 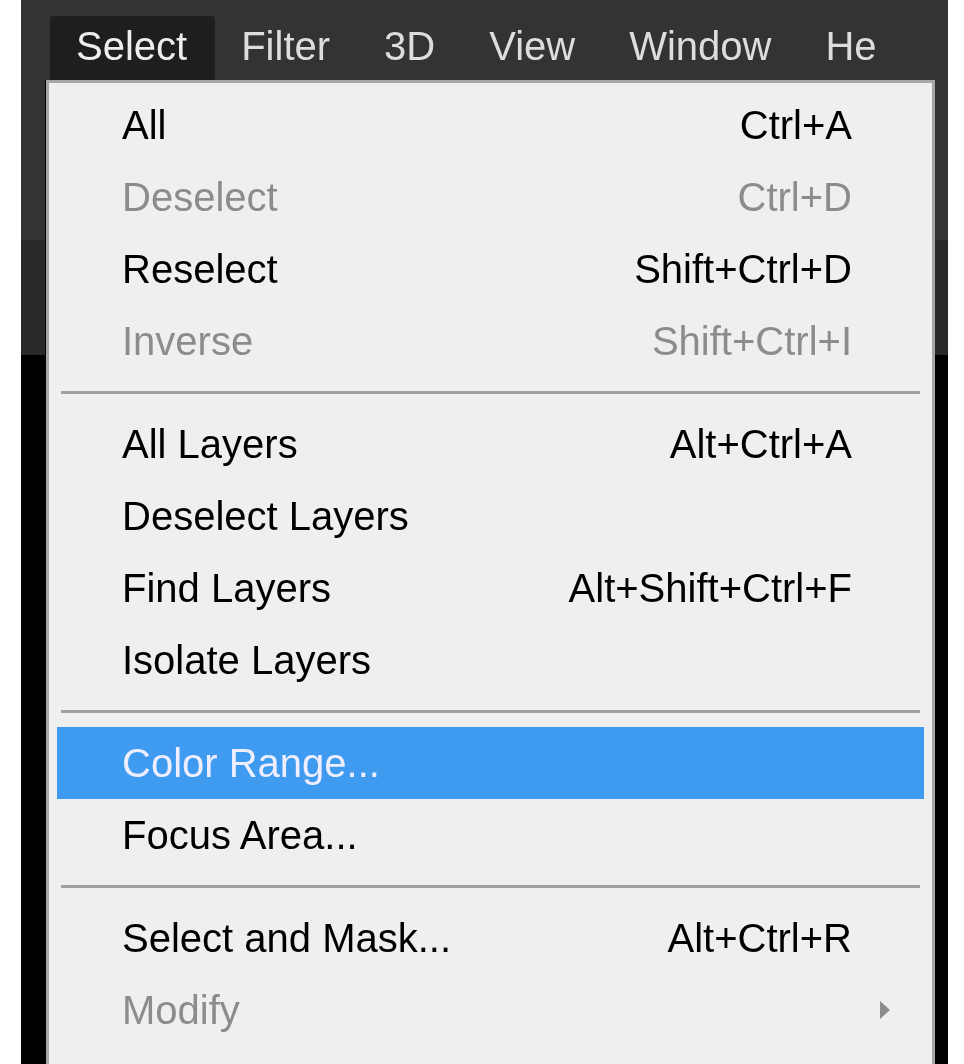 What do you see at coordinates (490, 125) in the screenshot?
I see `menu-item: All Ctrl+A` at bounding box center [490, 125].